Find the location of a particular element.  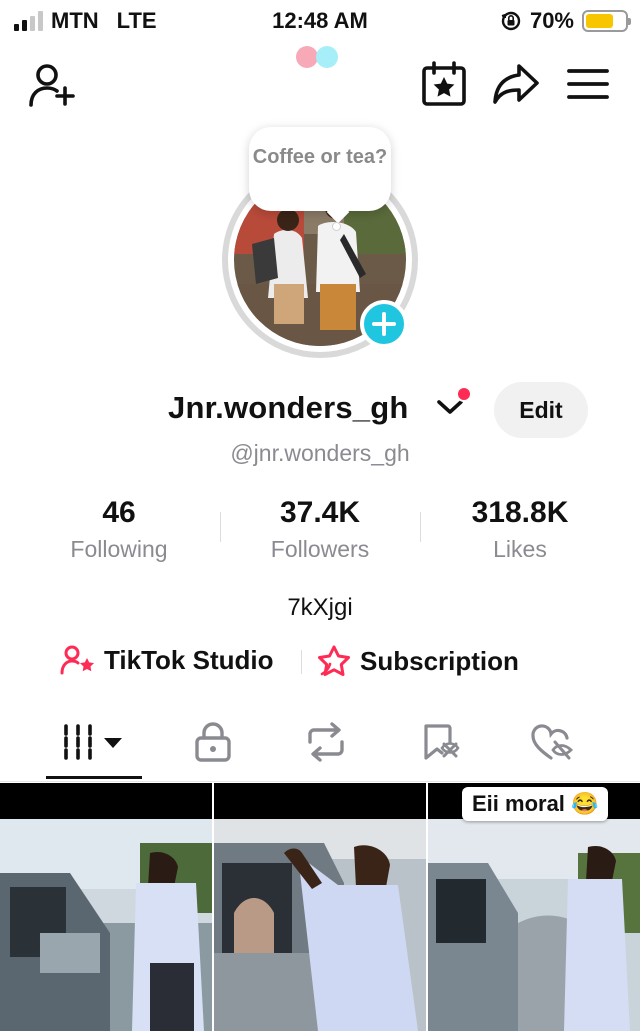

cyan-dot is located at coordinates (327, 57).